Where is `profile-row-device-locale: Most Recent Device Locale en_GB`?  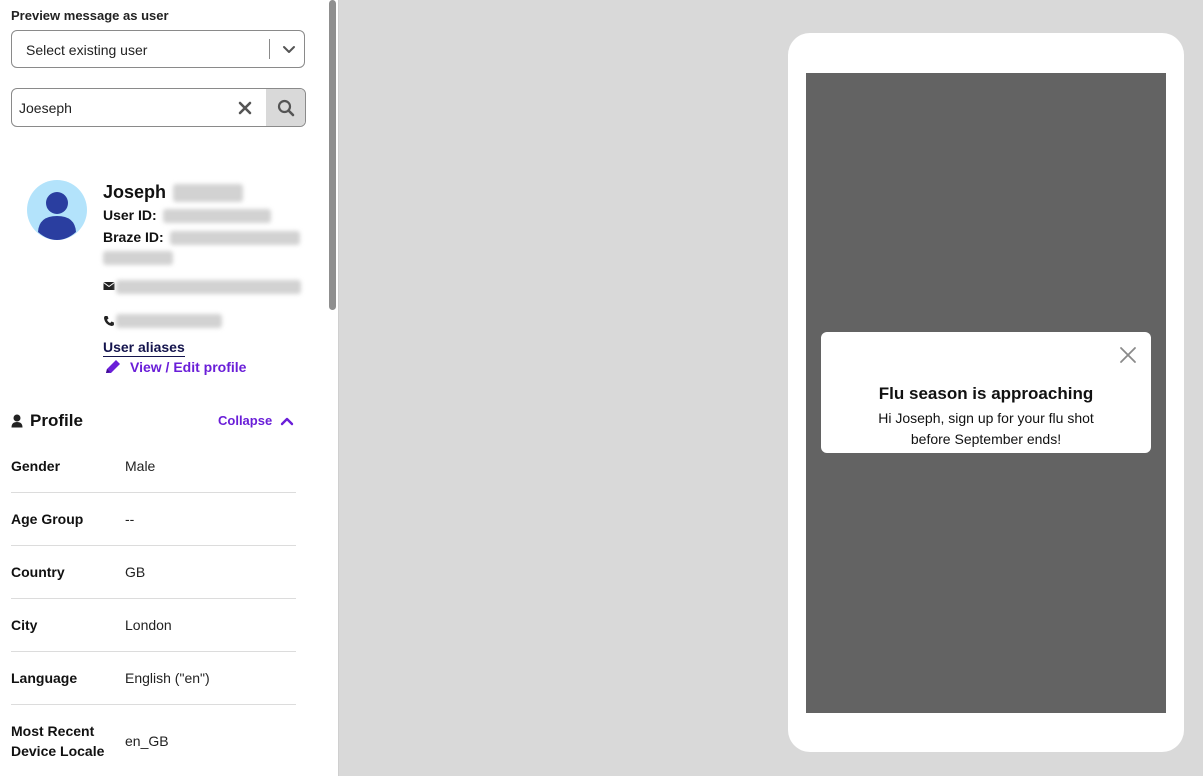
profile-row-device-locale: Most Recent Device Locale en_GB is located at coordinates (153, 740).